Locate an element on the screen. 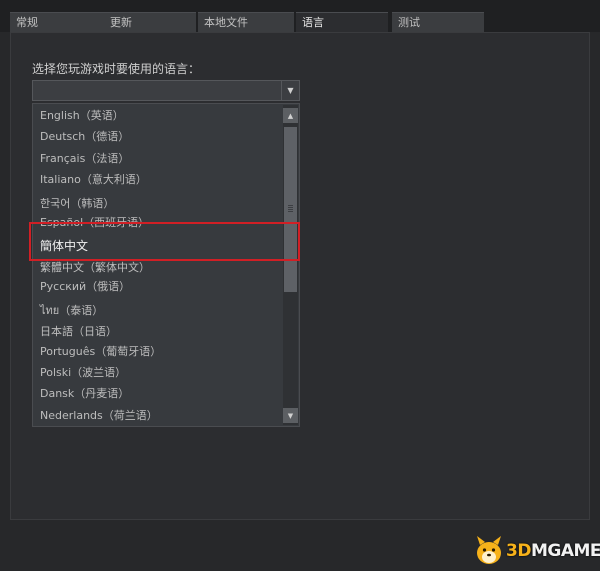 The image size is (600, 571). language-option-japanese: 日本語（日语） is located at coordinates (78, 331).